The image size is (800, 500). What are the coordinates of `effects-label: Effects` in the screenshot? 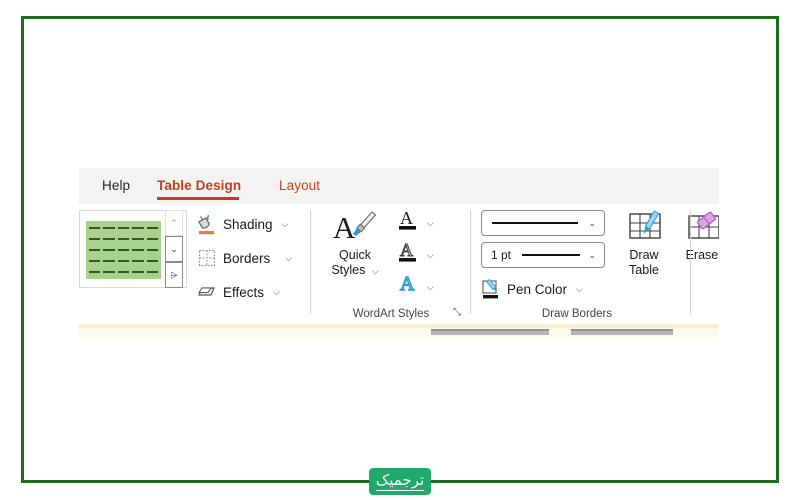 It's located at (244, 292).